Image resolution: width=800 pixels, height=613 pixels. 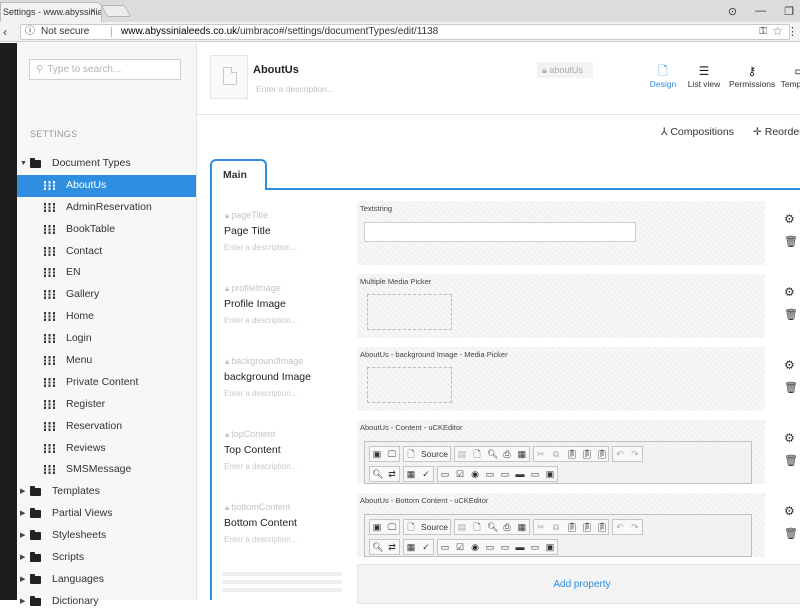 What do you see at coordinates (663, 76) in the screenshot?
I see `design-button: 🗋︎ Design` at bounding box center [663, 76].